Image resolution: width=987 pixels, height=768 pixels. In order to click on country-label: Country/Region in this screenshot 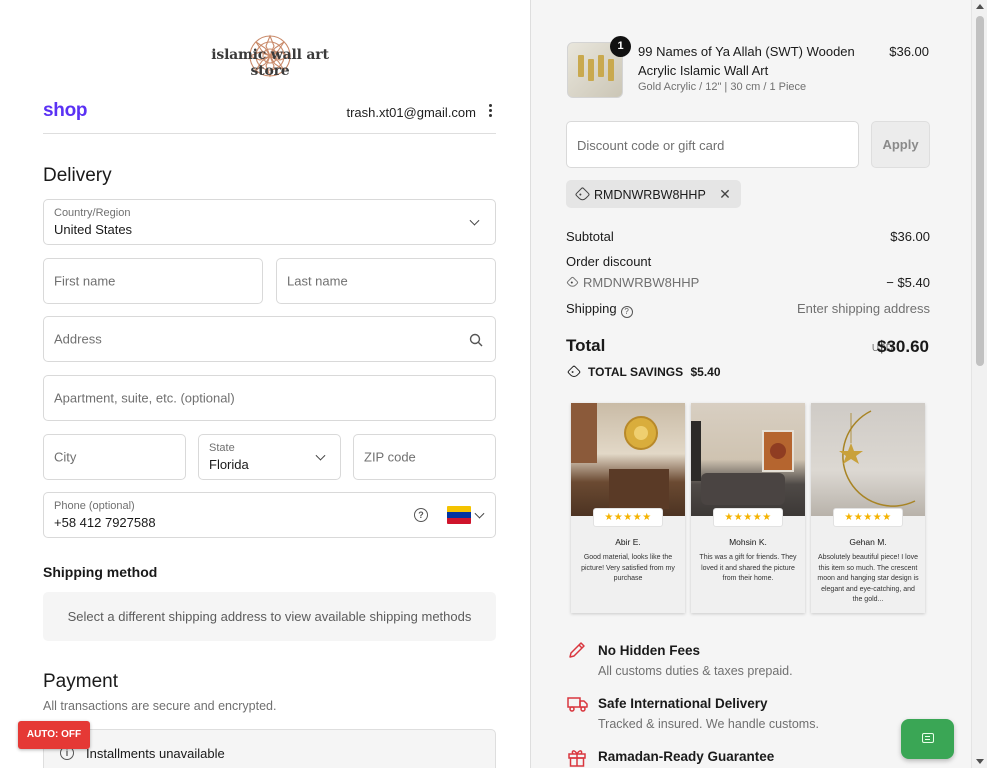, I will do `click(92, 213)`.